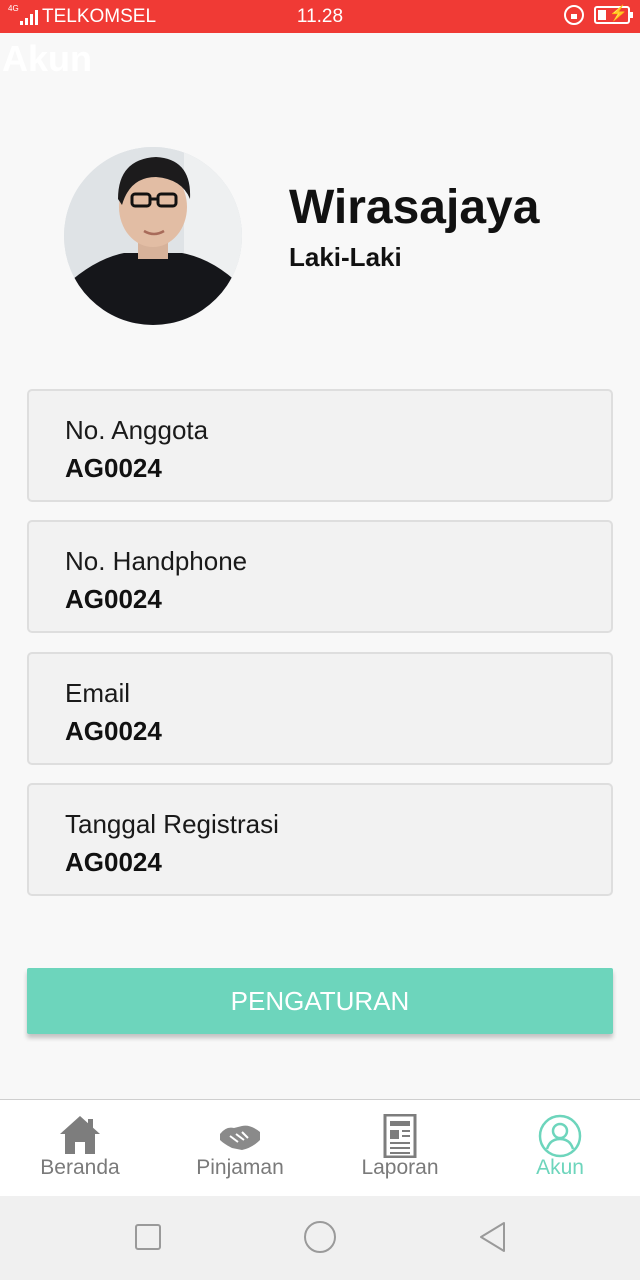  I want to click on info-label: Email, so click(98, 693).